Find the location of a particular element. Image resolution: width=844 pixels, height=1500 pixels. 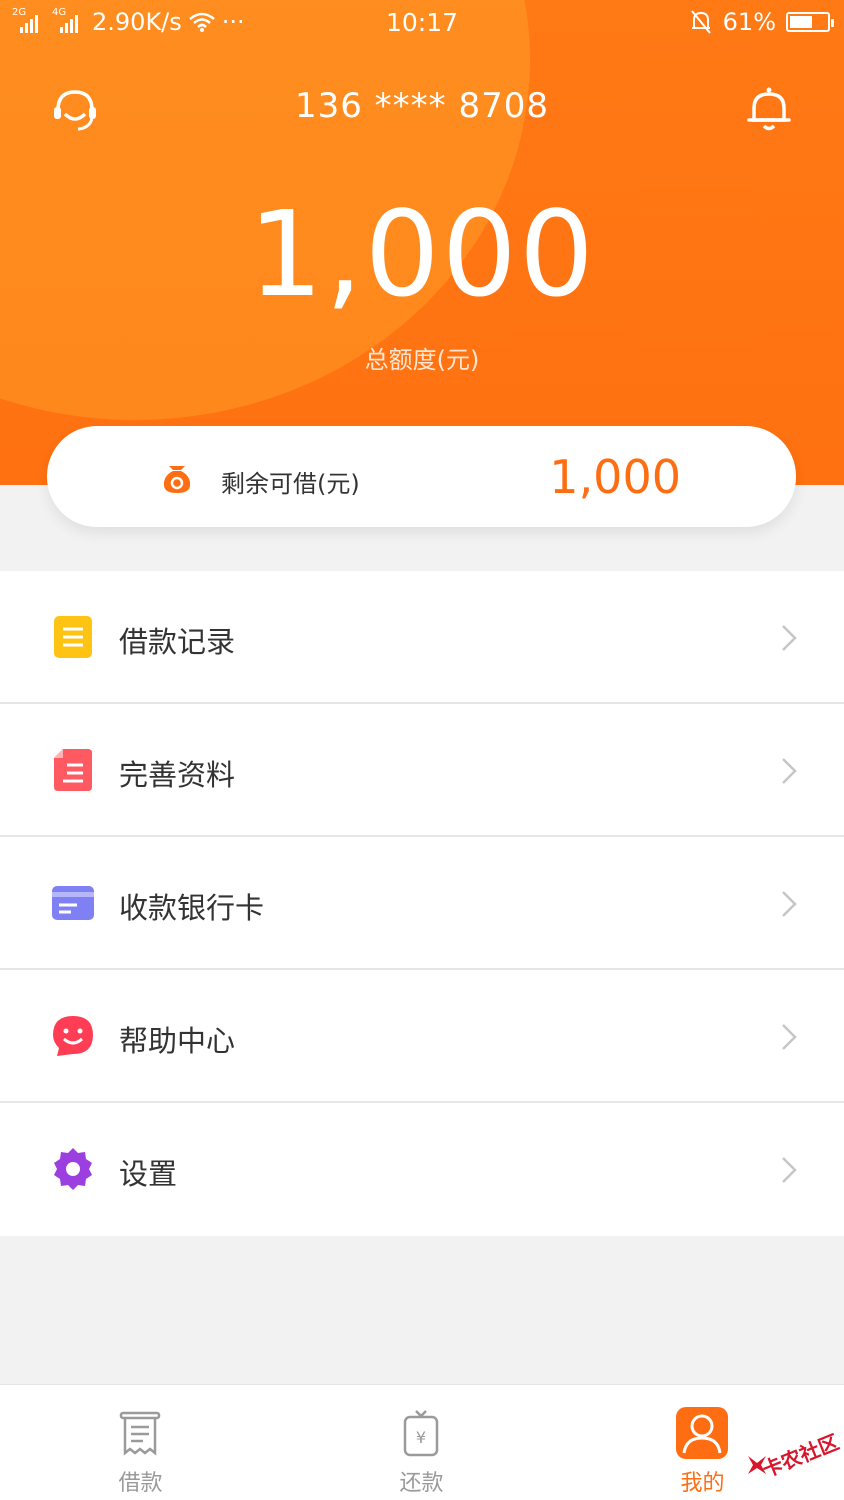

gear-icon is located at coordinates (73, 1169).